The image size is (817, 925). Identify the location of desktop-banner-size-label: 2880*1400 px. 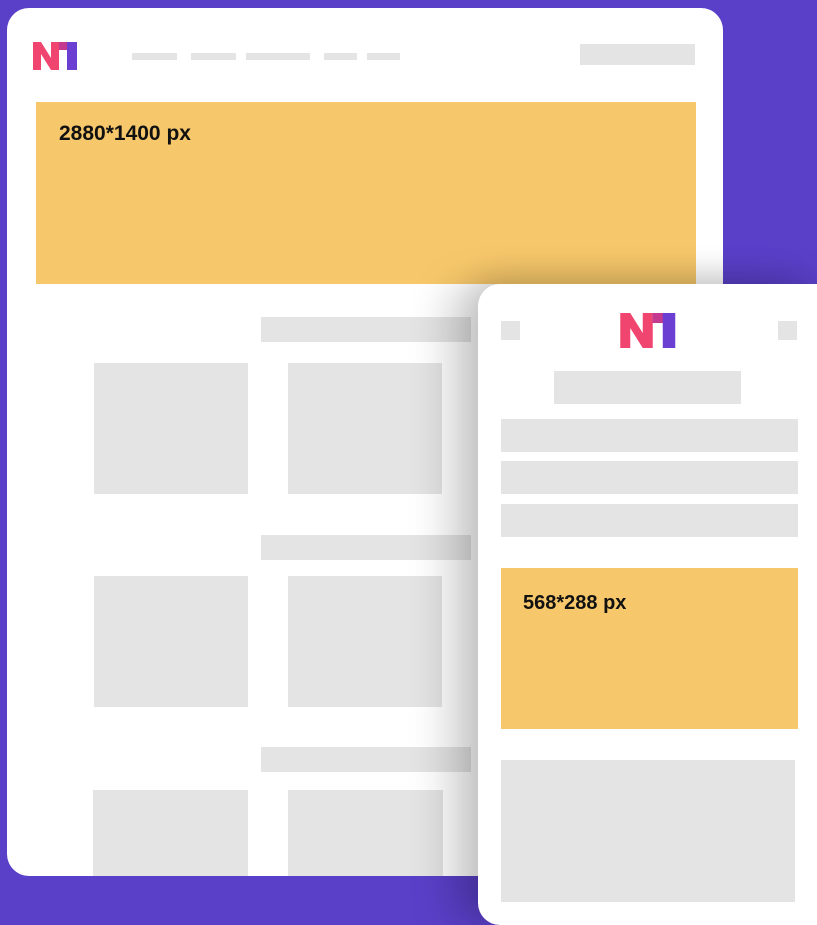
(125, 133).